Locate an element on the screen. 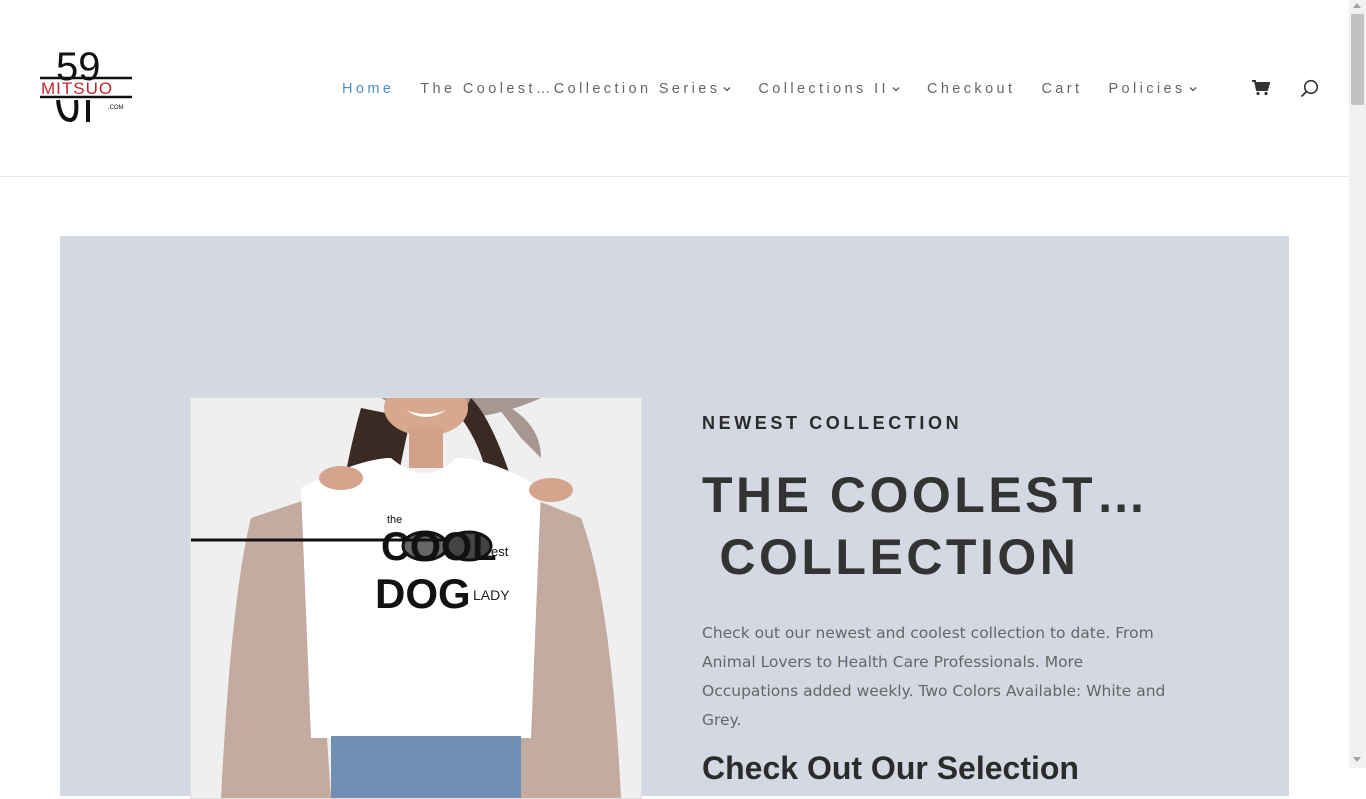  nav-item-label: Checkout is located at coordinates (971, 89).